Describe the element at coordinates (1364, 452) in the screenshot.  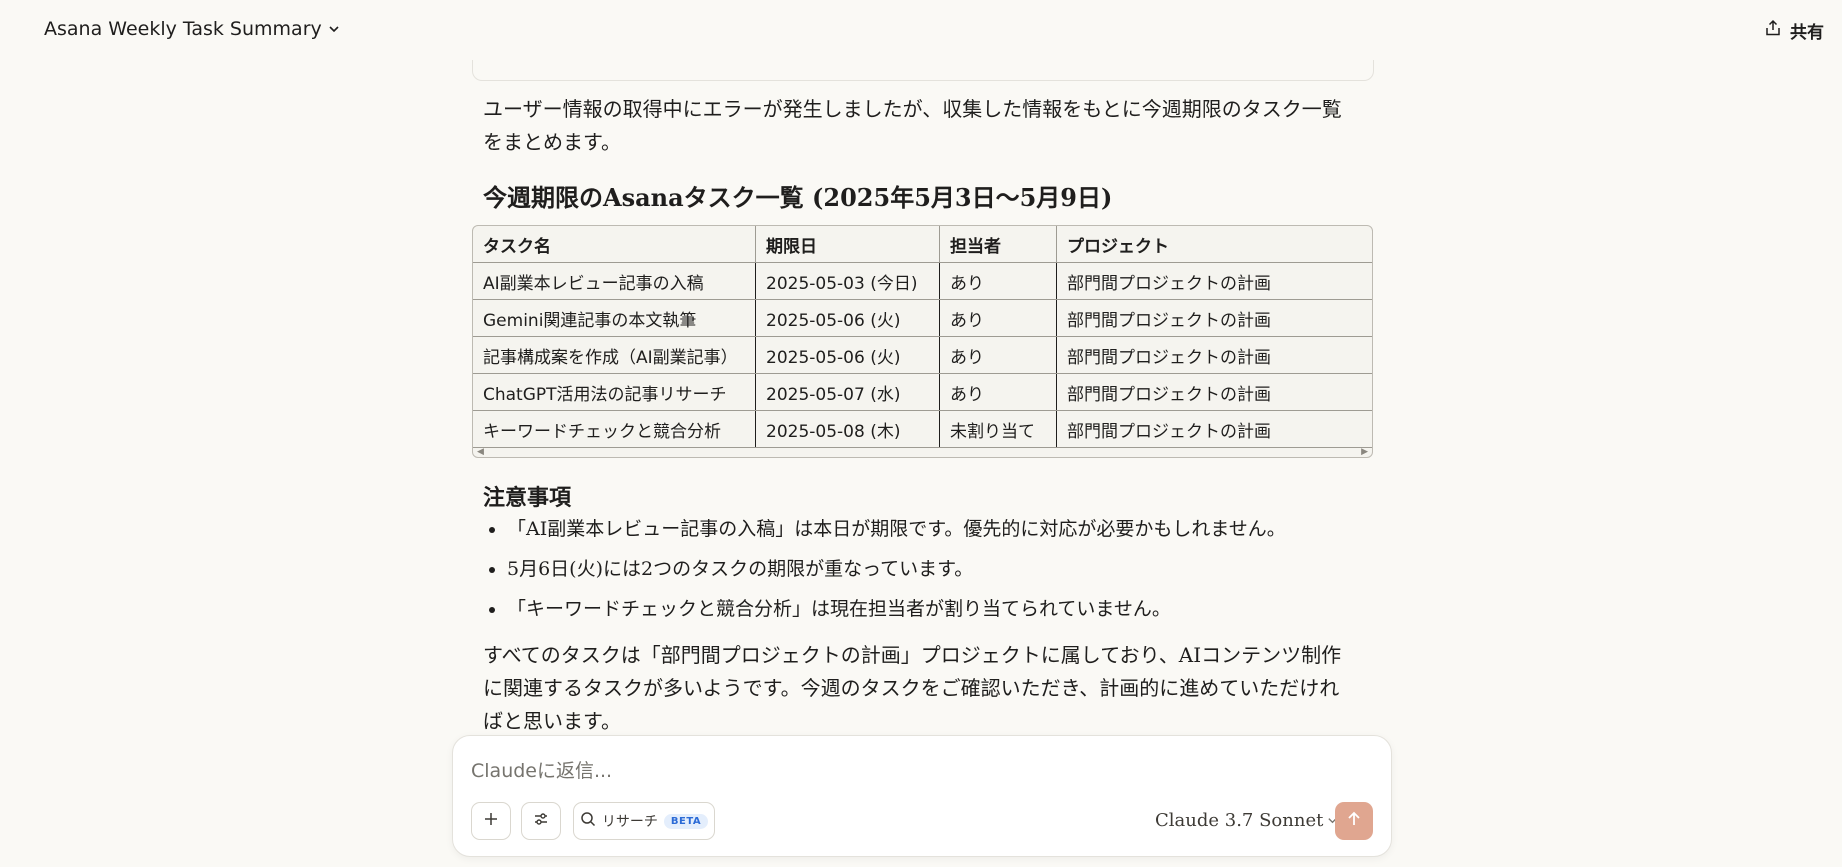
I see `scroll-right-icon: ▶` at that location.